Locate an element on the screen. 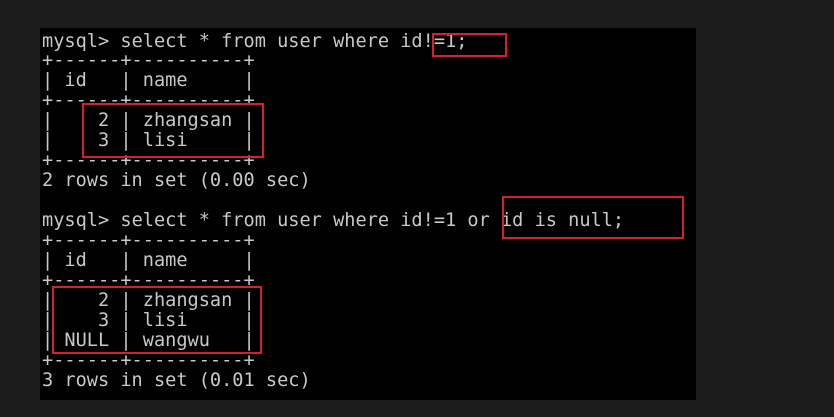  highlight-box-condition is located at coordinates (469, 45).